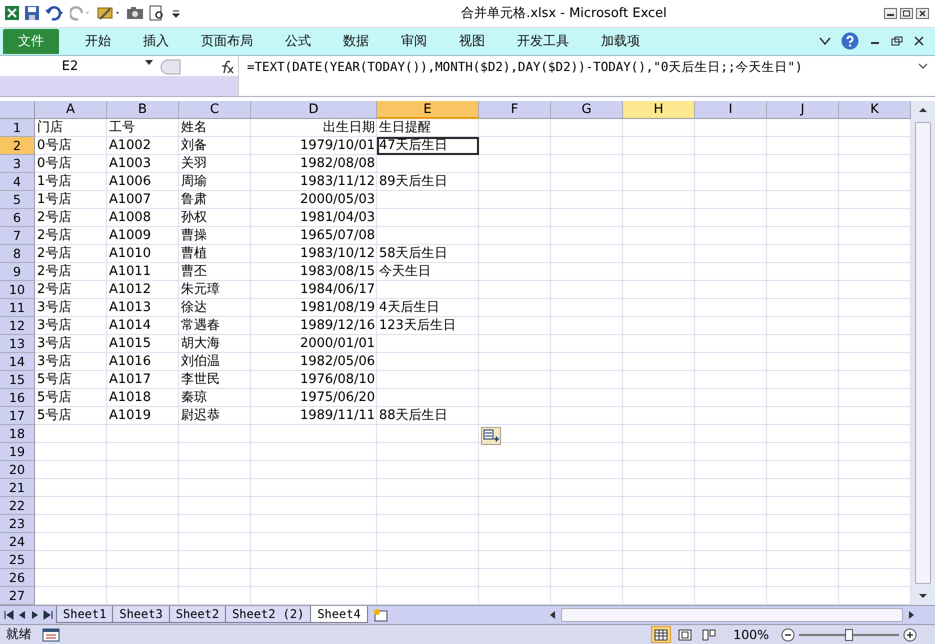 This screenshot has height=644, width=935. Describe the element at coordinates (17, 559) in the screenshot. I see `row-header: 25` at that location.